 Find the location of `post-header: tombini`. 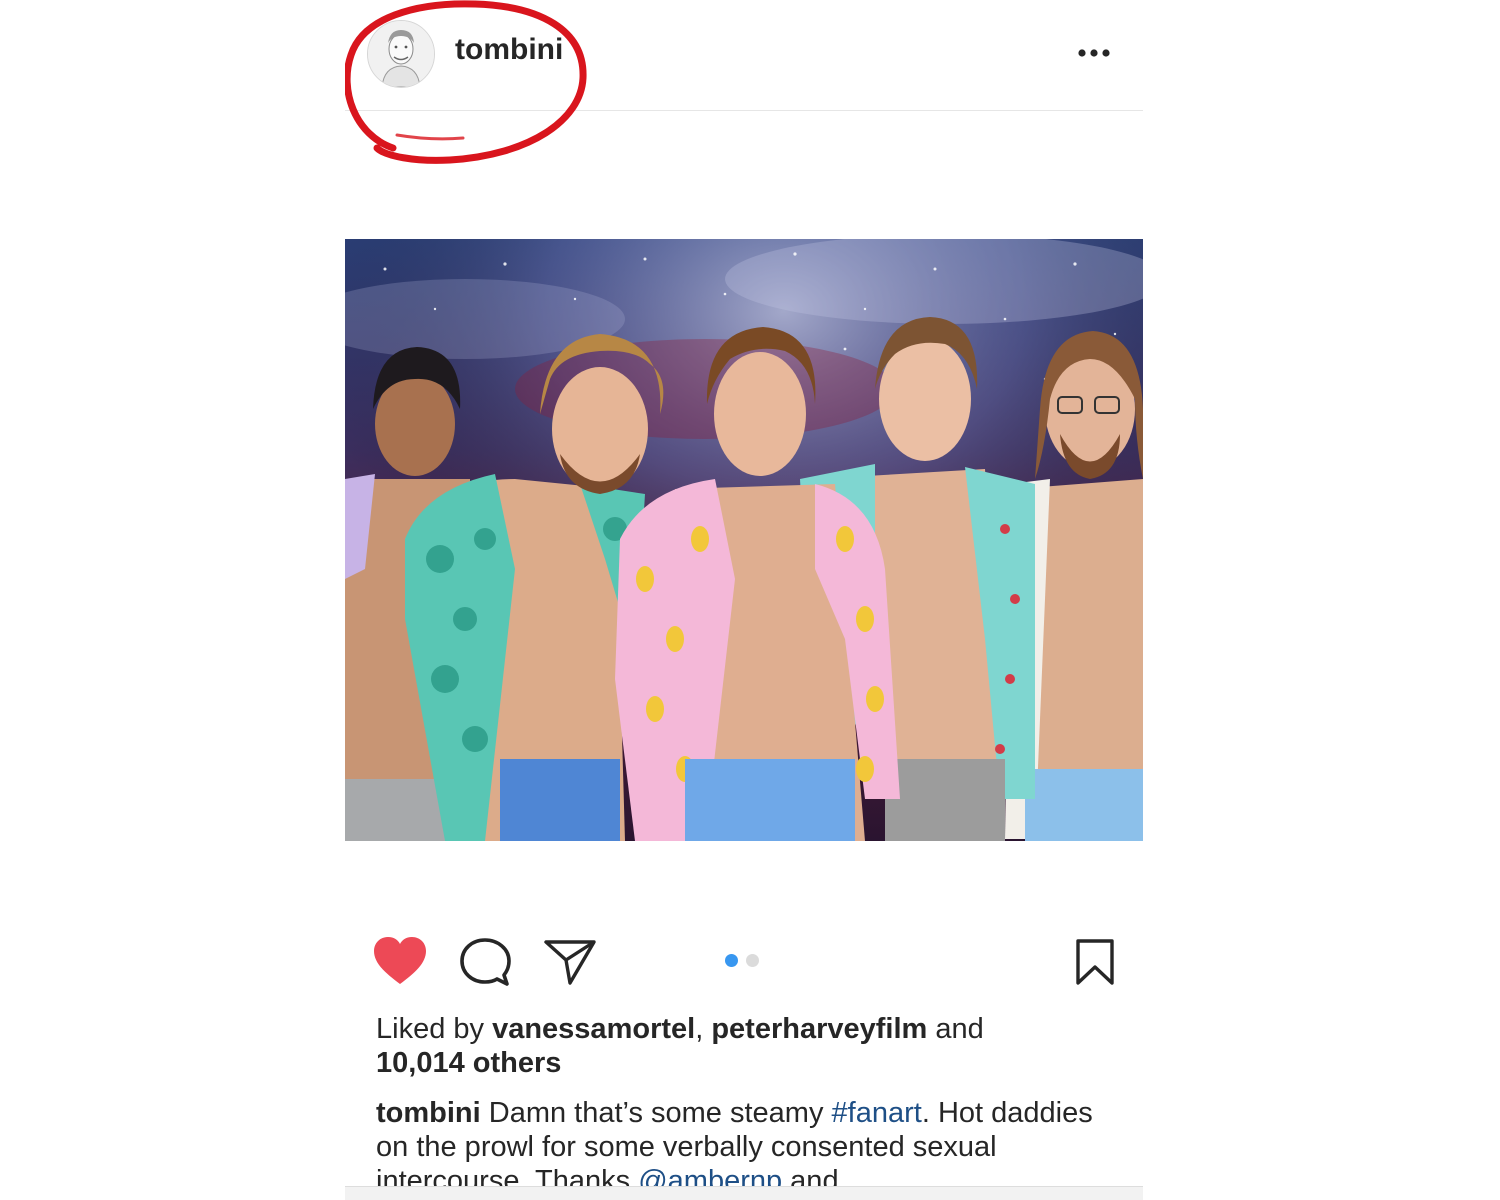

post-header: tombini is located at coordinates (744, 55).